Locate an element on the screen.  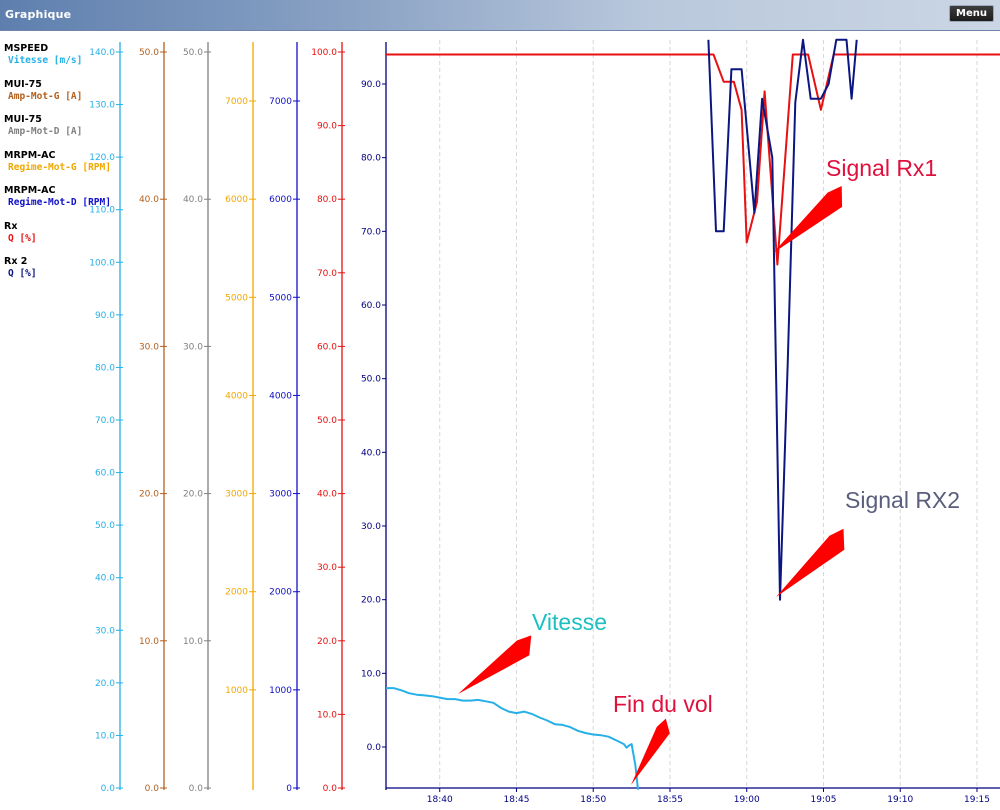
annotation-signal-rx1: Signal Rx1 is located at coordinates (882, 168).